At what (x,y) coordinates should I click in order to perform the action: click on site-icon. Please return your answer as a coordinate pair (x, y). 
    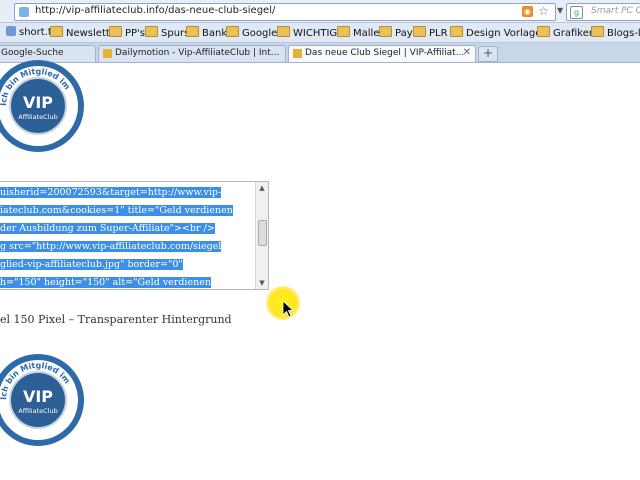
    Looking at the image, I should click on (11, 31).